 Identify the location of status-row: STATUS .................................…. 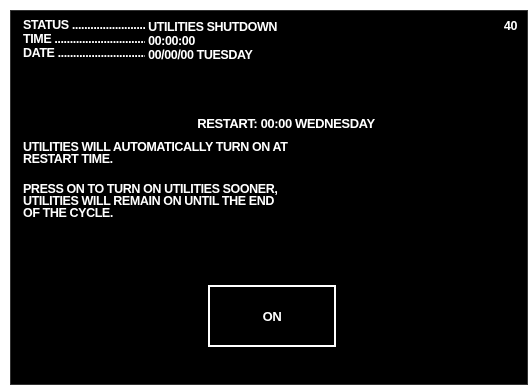
(150, 26).